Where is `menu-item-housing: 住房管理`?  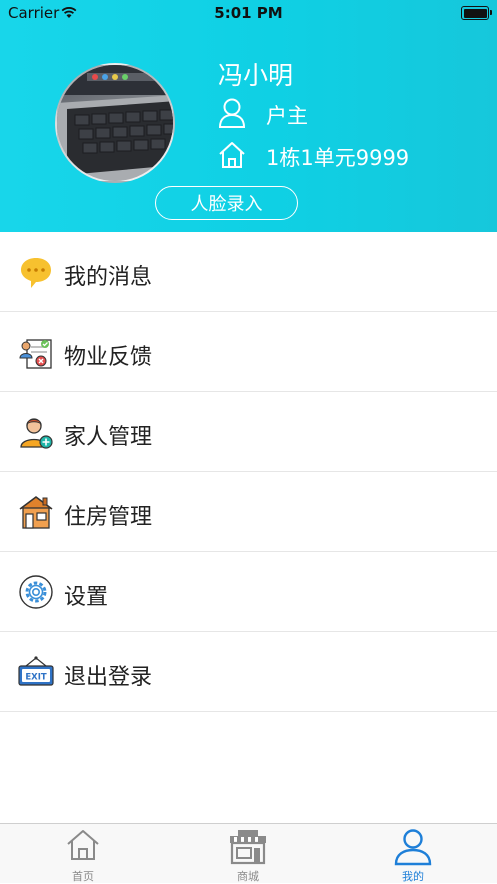 menu-item-housing: 住房管理 is located at coordinates (248, 512).